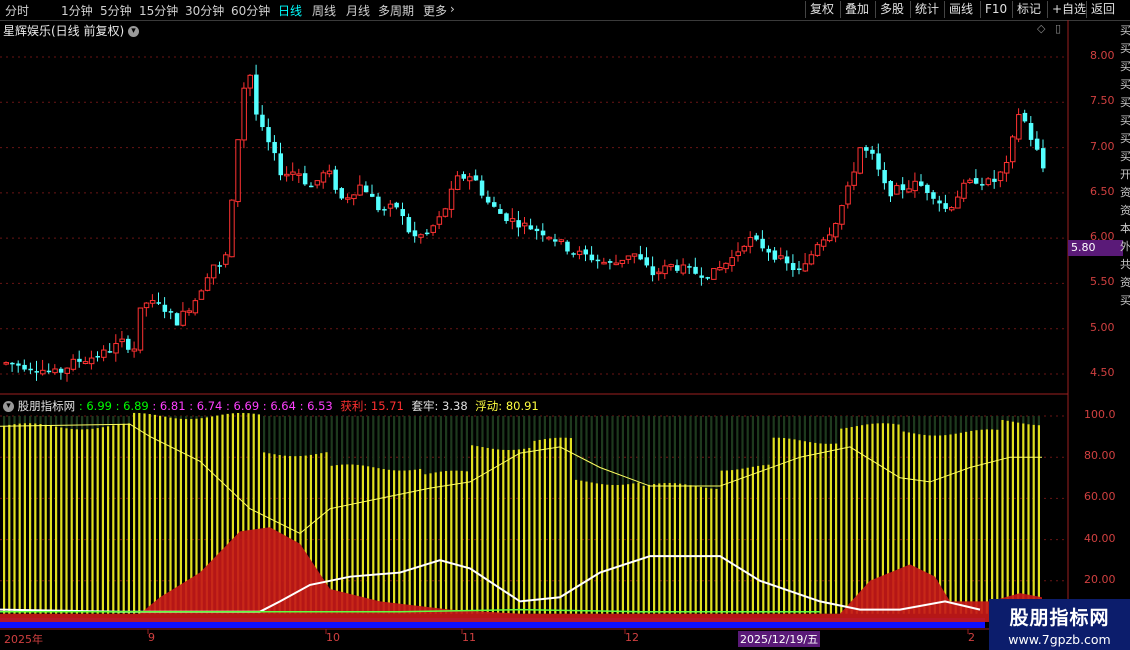 The height and width of the screenshot is (650, 1130). I want to click on tab-weekly: 周线, so click(324, 10).